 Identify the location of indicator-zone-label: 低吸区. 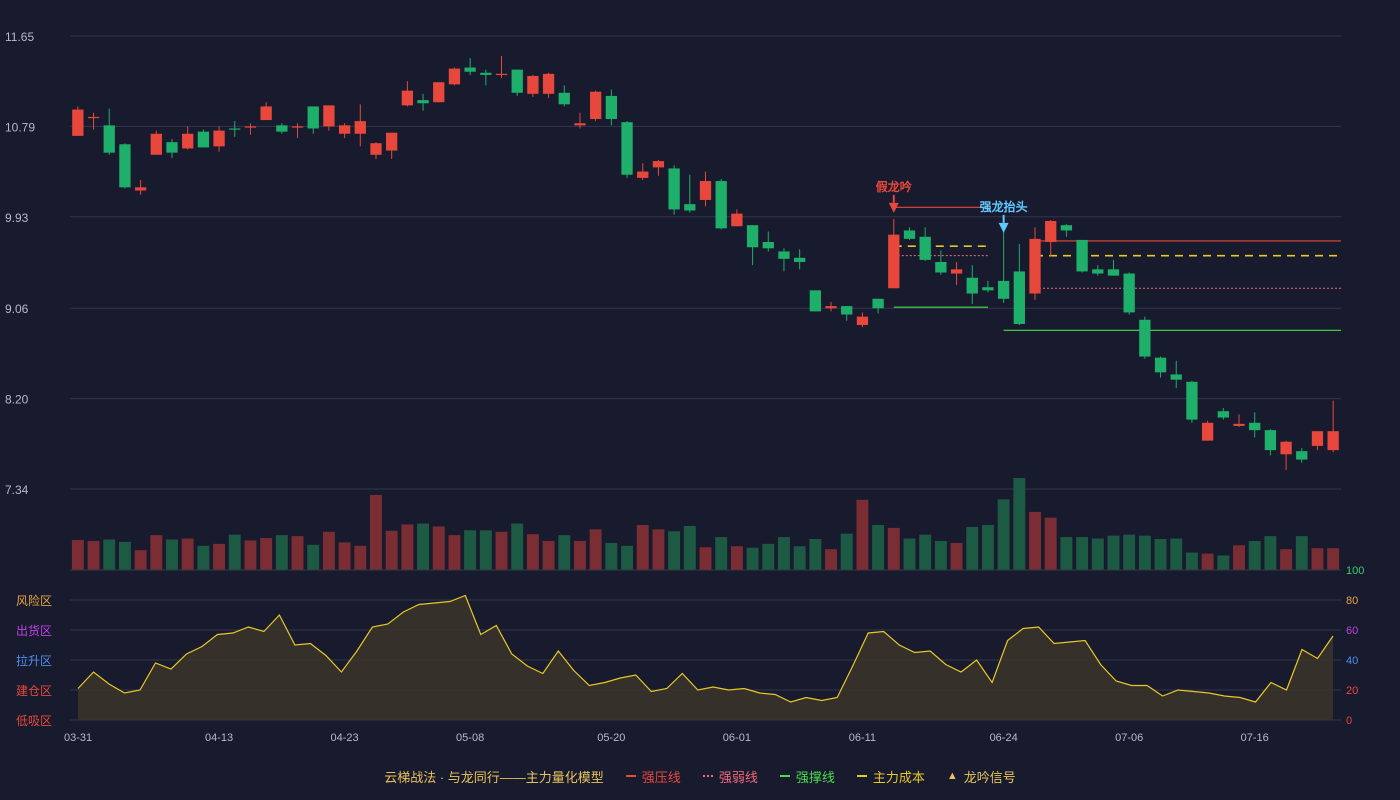
(34, 721).